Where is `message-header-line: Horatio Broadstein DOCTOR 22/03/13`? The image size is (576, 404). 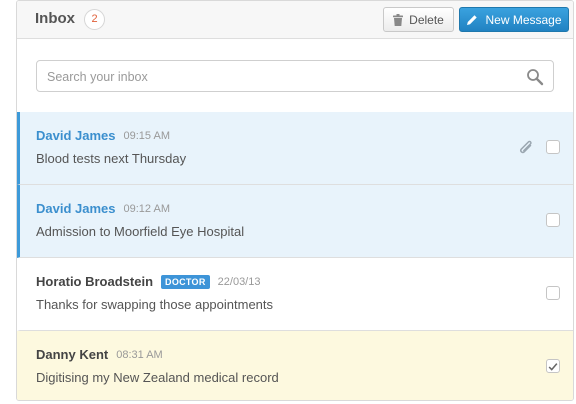
message-header-line: Horatio Broadstein DOCTOR 22/03/13 is located at coordinates (148, 281).